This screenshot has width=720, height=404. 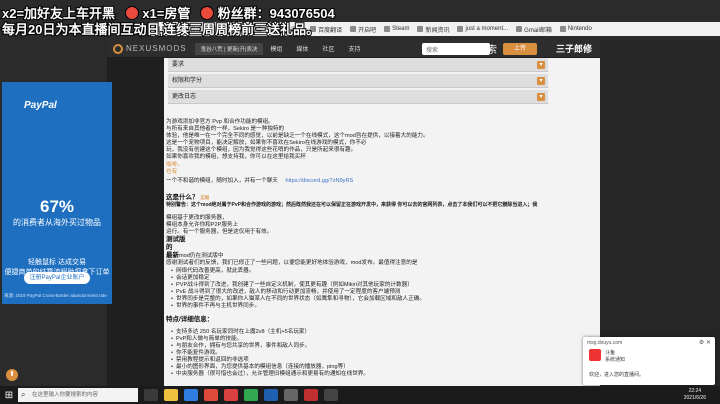 What do you see at coordinates (660, 213) in the screenshot?
I see `page-right-gutter` at bounding box center [660, 213].